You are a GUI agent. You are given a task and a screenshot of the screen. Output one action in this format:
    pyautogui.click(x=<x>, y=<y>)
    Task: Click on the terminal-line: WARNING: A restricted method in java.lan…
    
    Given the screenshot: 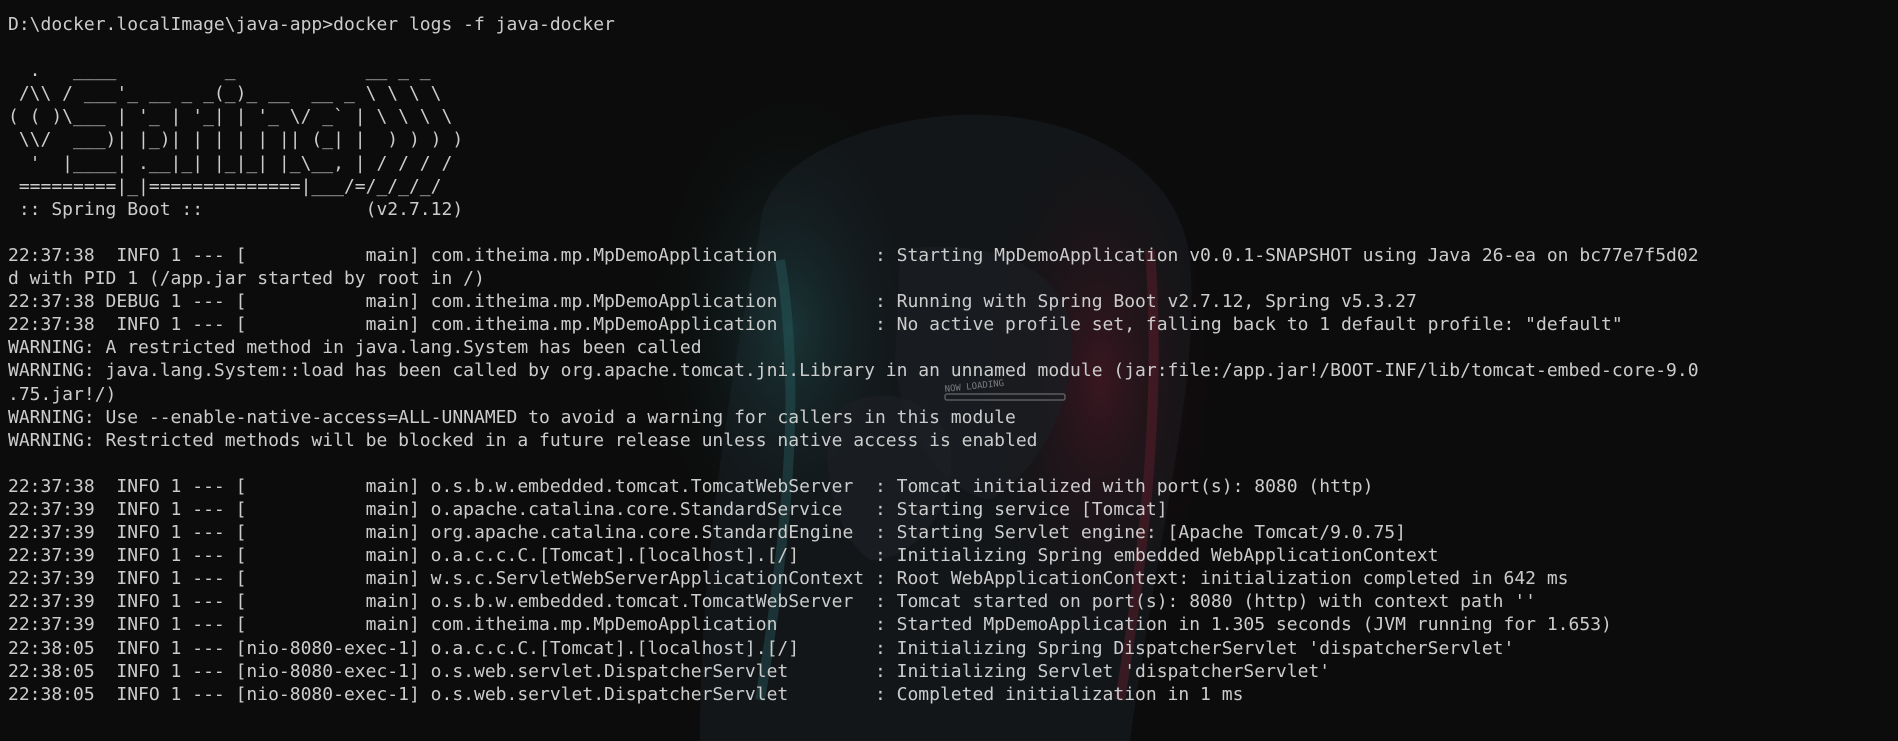 What is the action you would take?
    pyautogui.click(x=355, y=348)
    